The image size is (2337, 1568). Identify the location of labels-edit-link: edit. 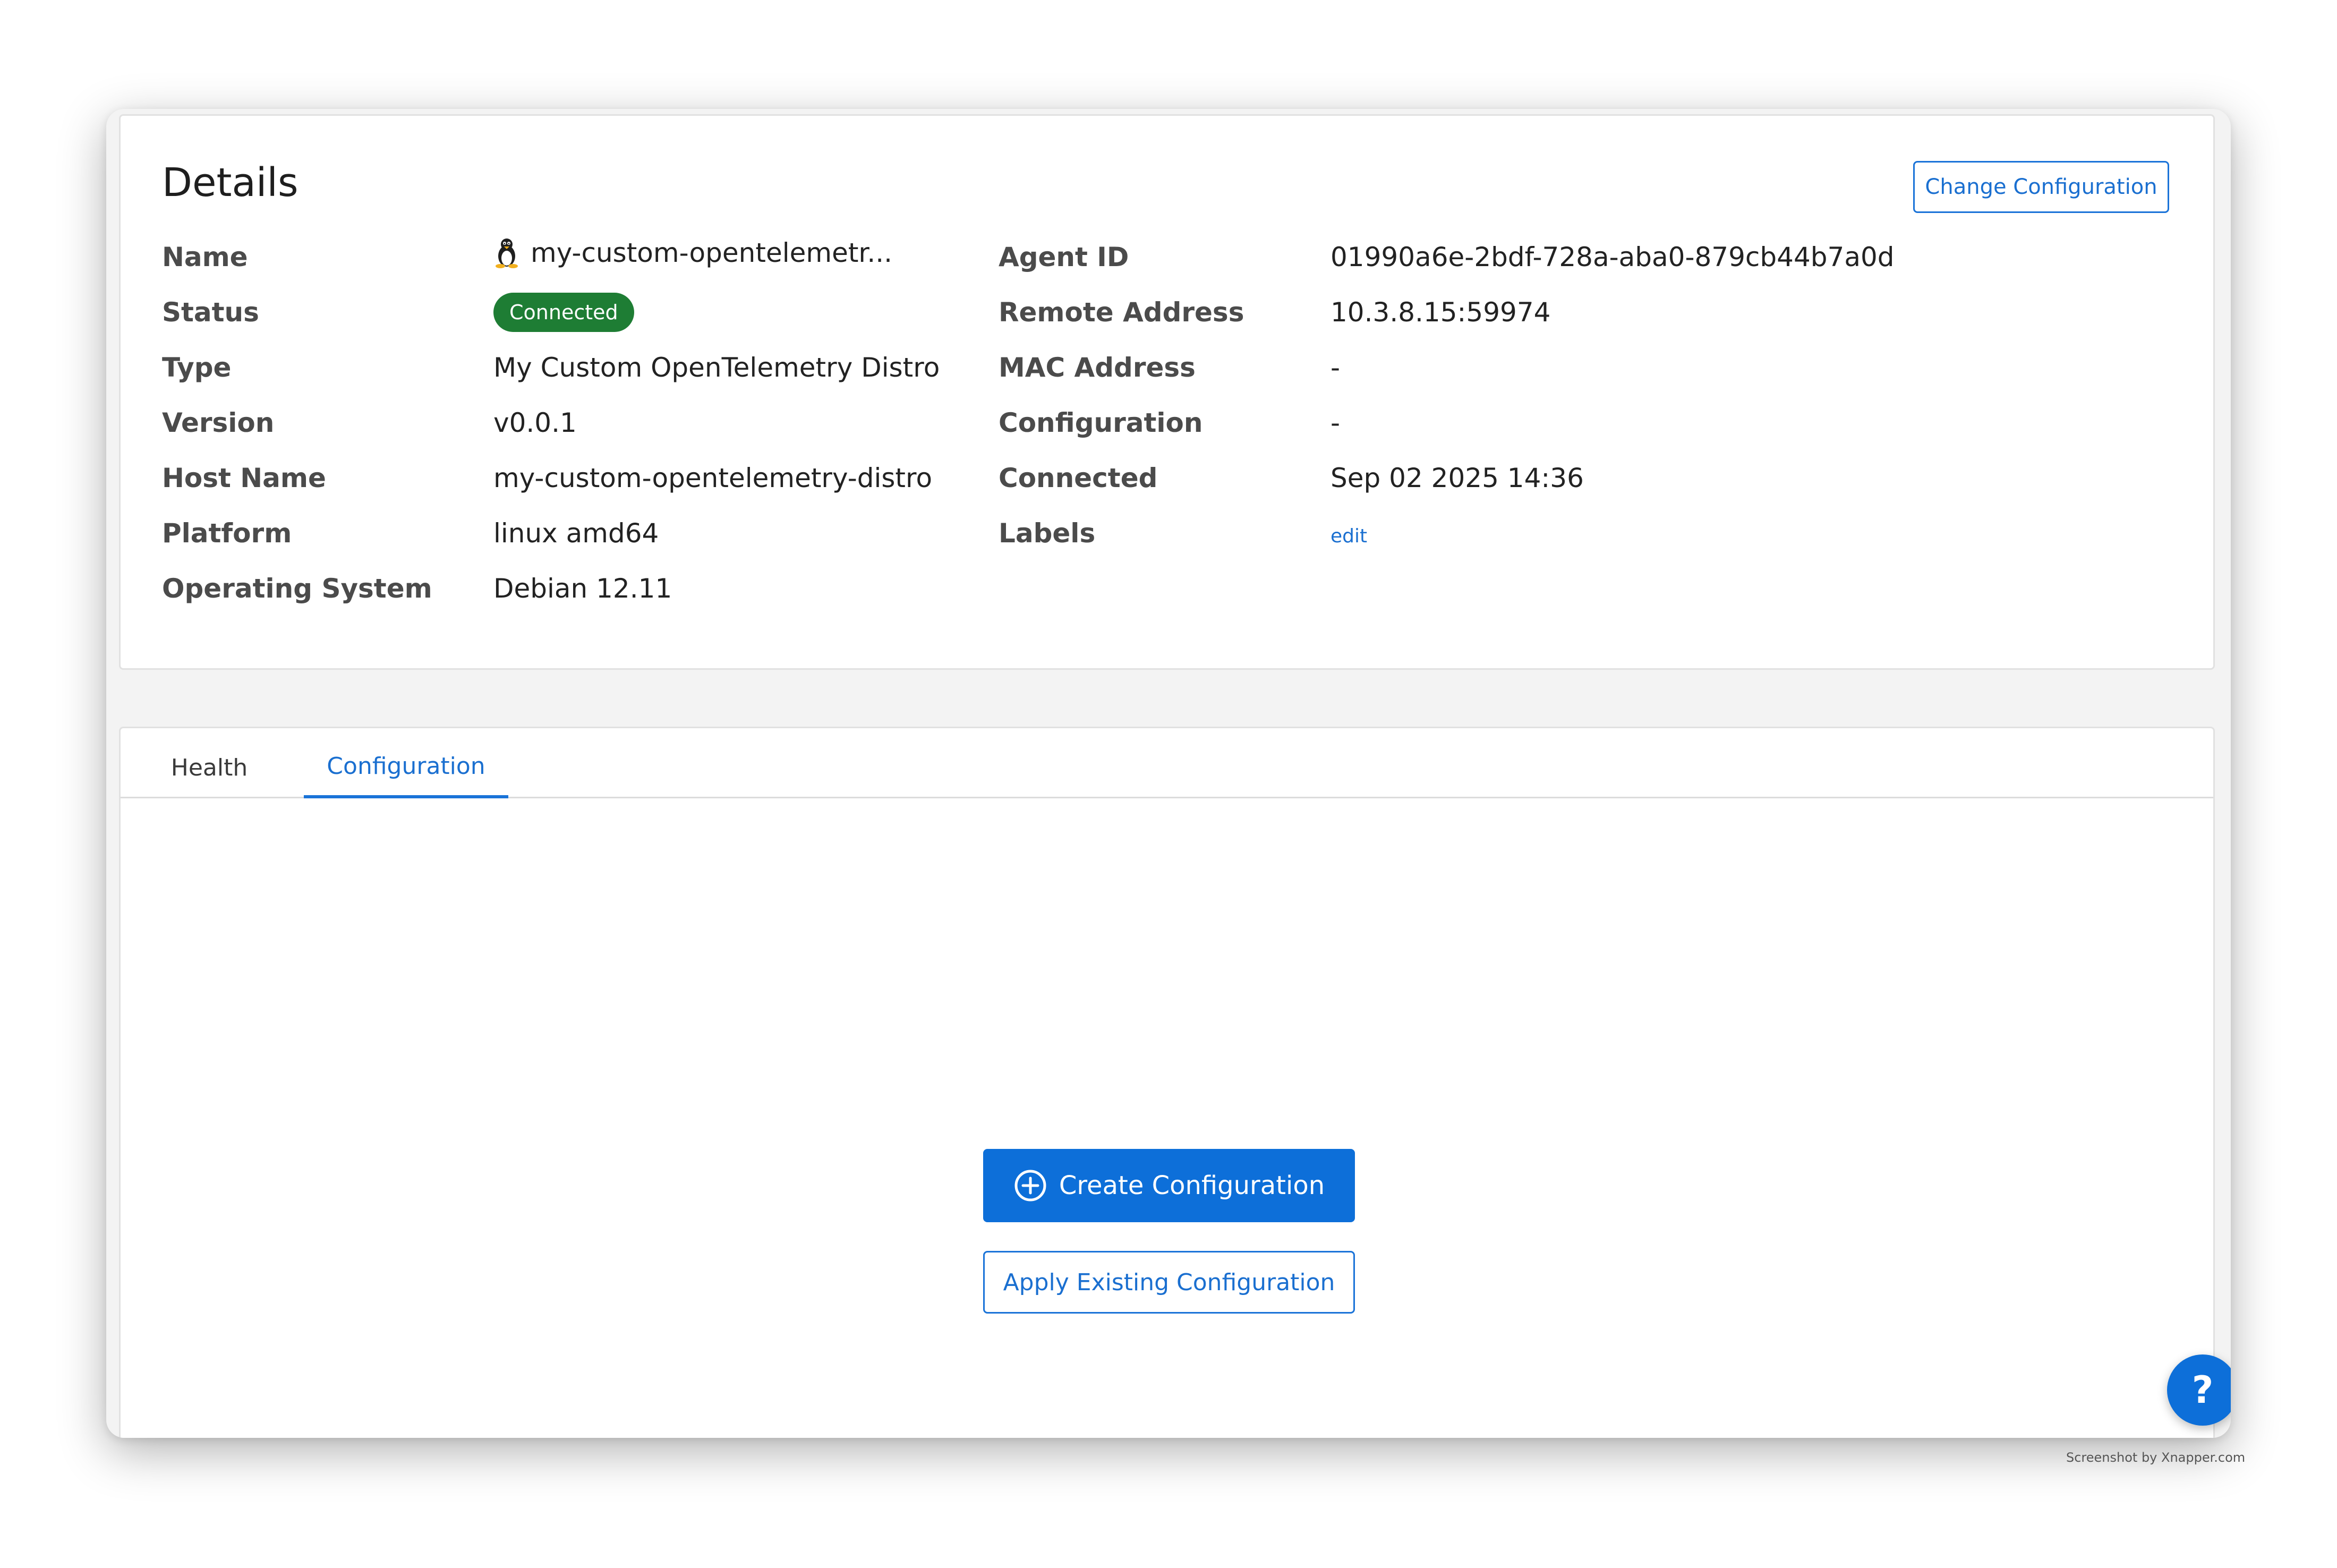
(1348, 536).